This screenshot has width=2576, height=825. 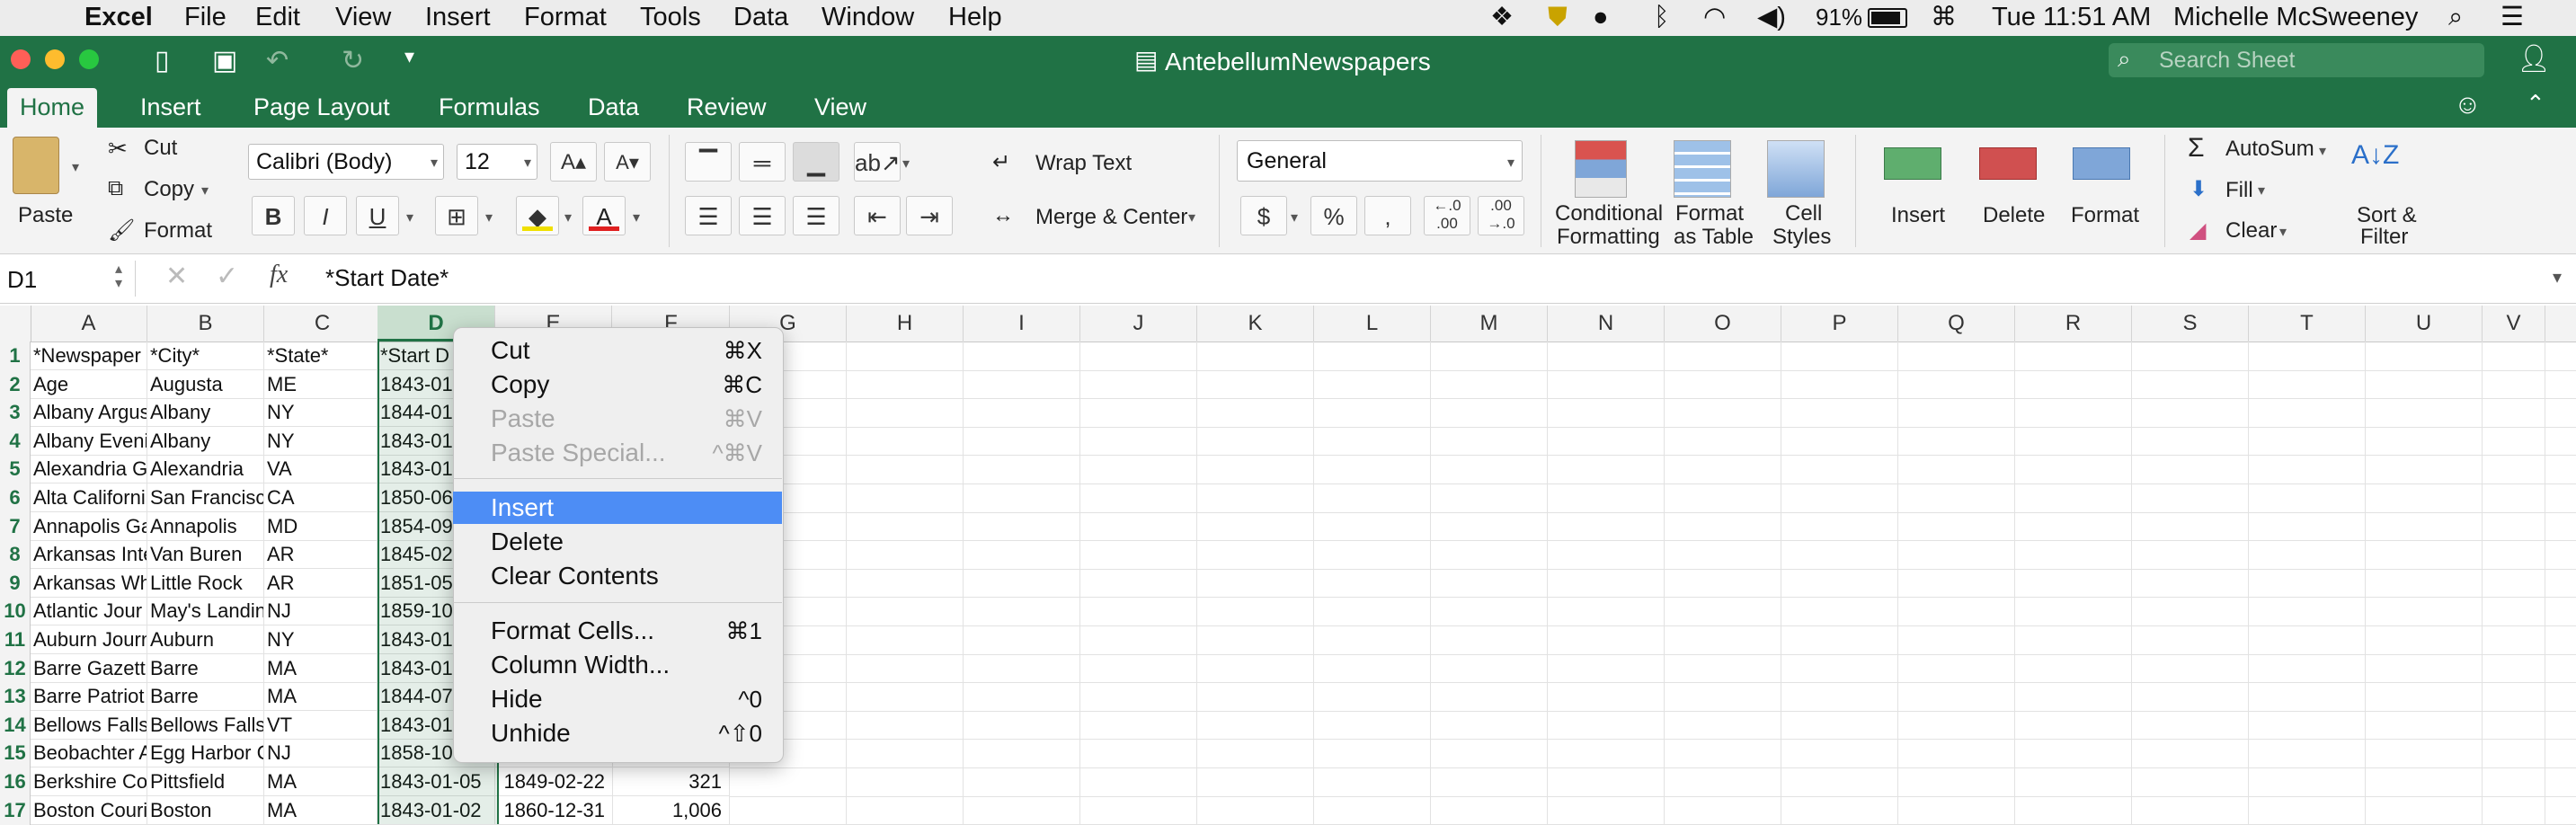 What do you see at coordinates (363, 18) in the screenshot?
I see `menu-view: View` at bounding box center [363, 18].